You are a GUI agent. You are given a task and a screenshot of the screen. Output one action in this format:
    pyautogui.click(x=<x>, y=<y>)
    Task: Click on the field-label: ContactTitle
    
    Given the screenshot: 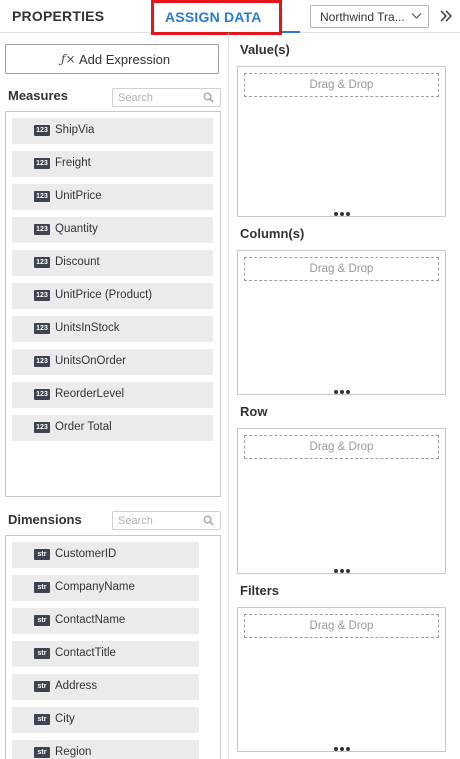 What is the action you would take?
    pyautogui.click(x=85, y=653)
    